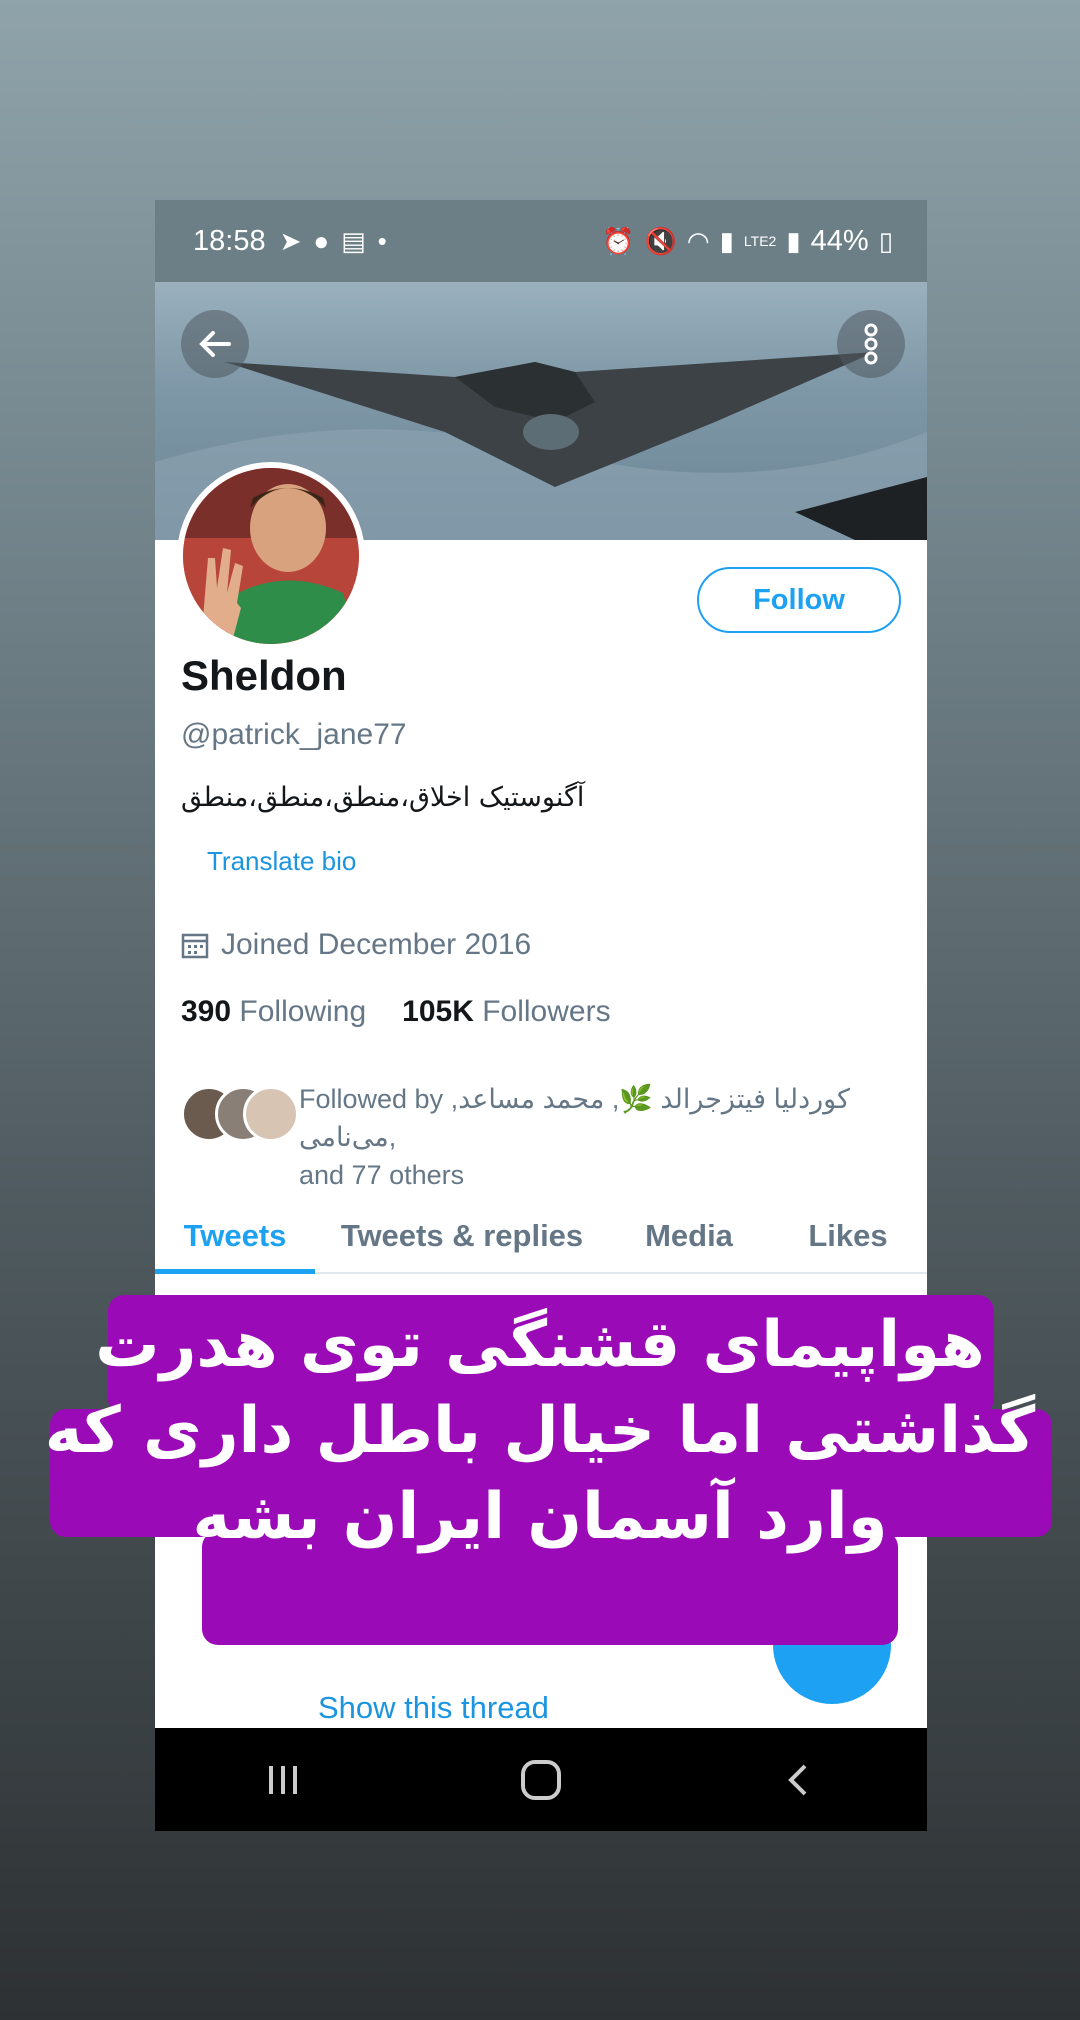  Describe the element at coordinates (433, 1708) in the screenshot. I see `show-thread-link: Show this thread` at that location.